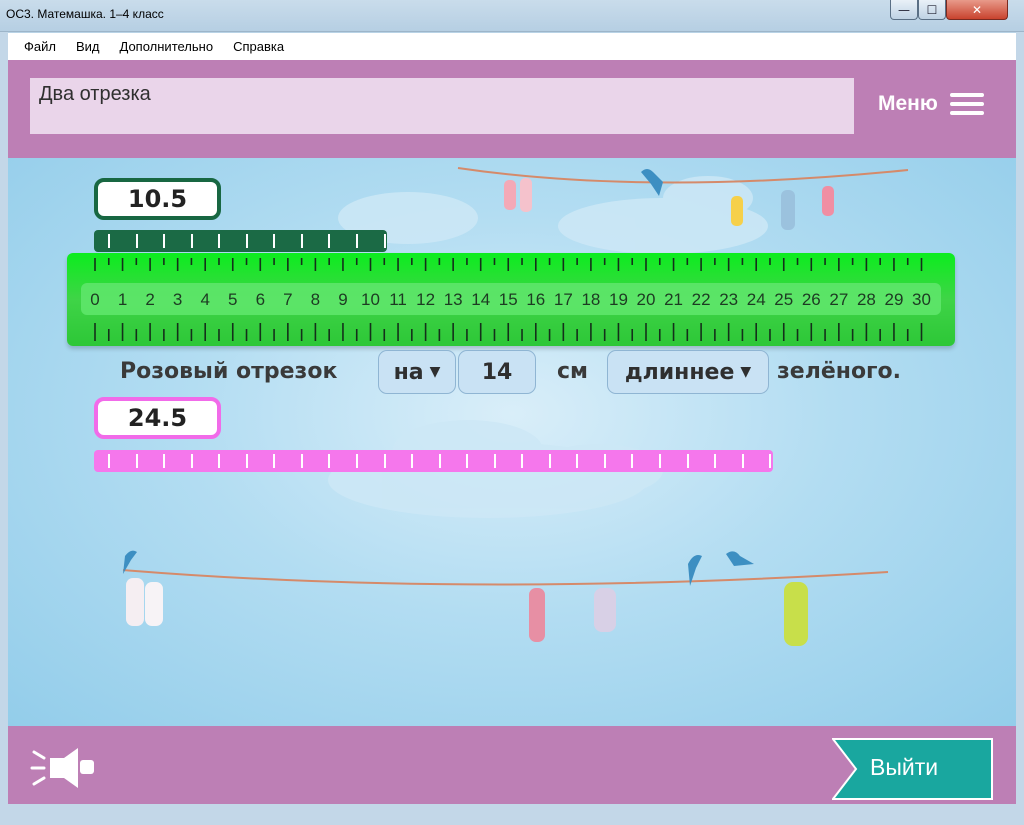 The width and height of the screenshot is (1024, 825). Describe the element at coordinates (232, 299) in the screenshot. I see `ruler-label: 5` at that location.